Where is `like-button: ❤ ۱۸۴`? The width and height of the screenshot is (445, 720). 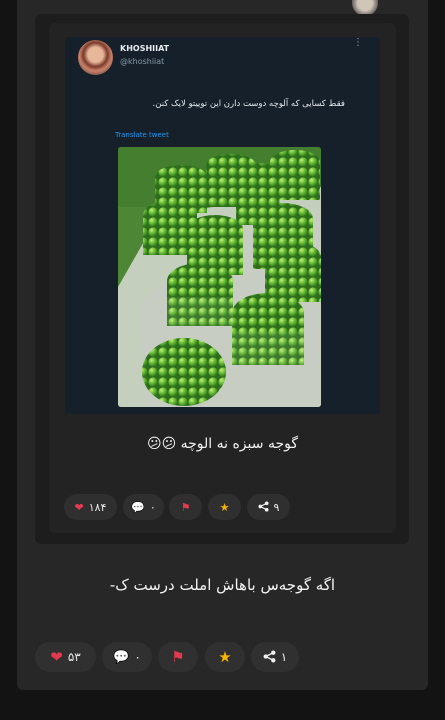 like-button: ❤ ۱۸۴ is located at coordinates (90, 507).